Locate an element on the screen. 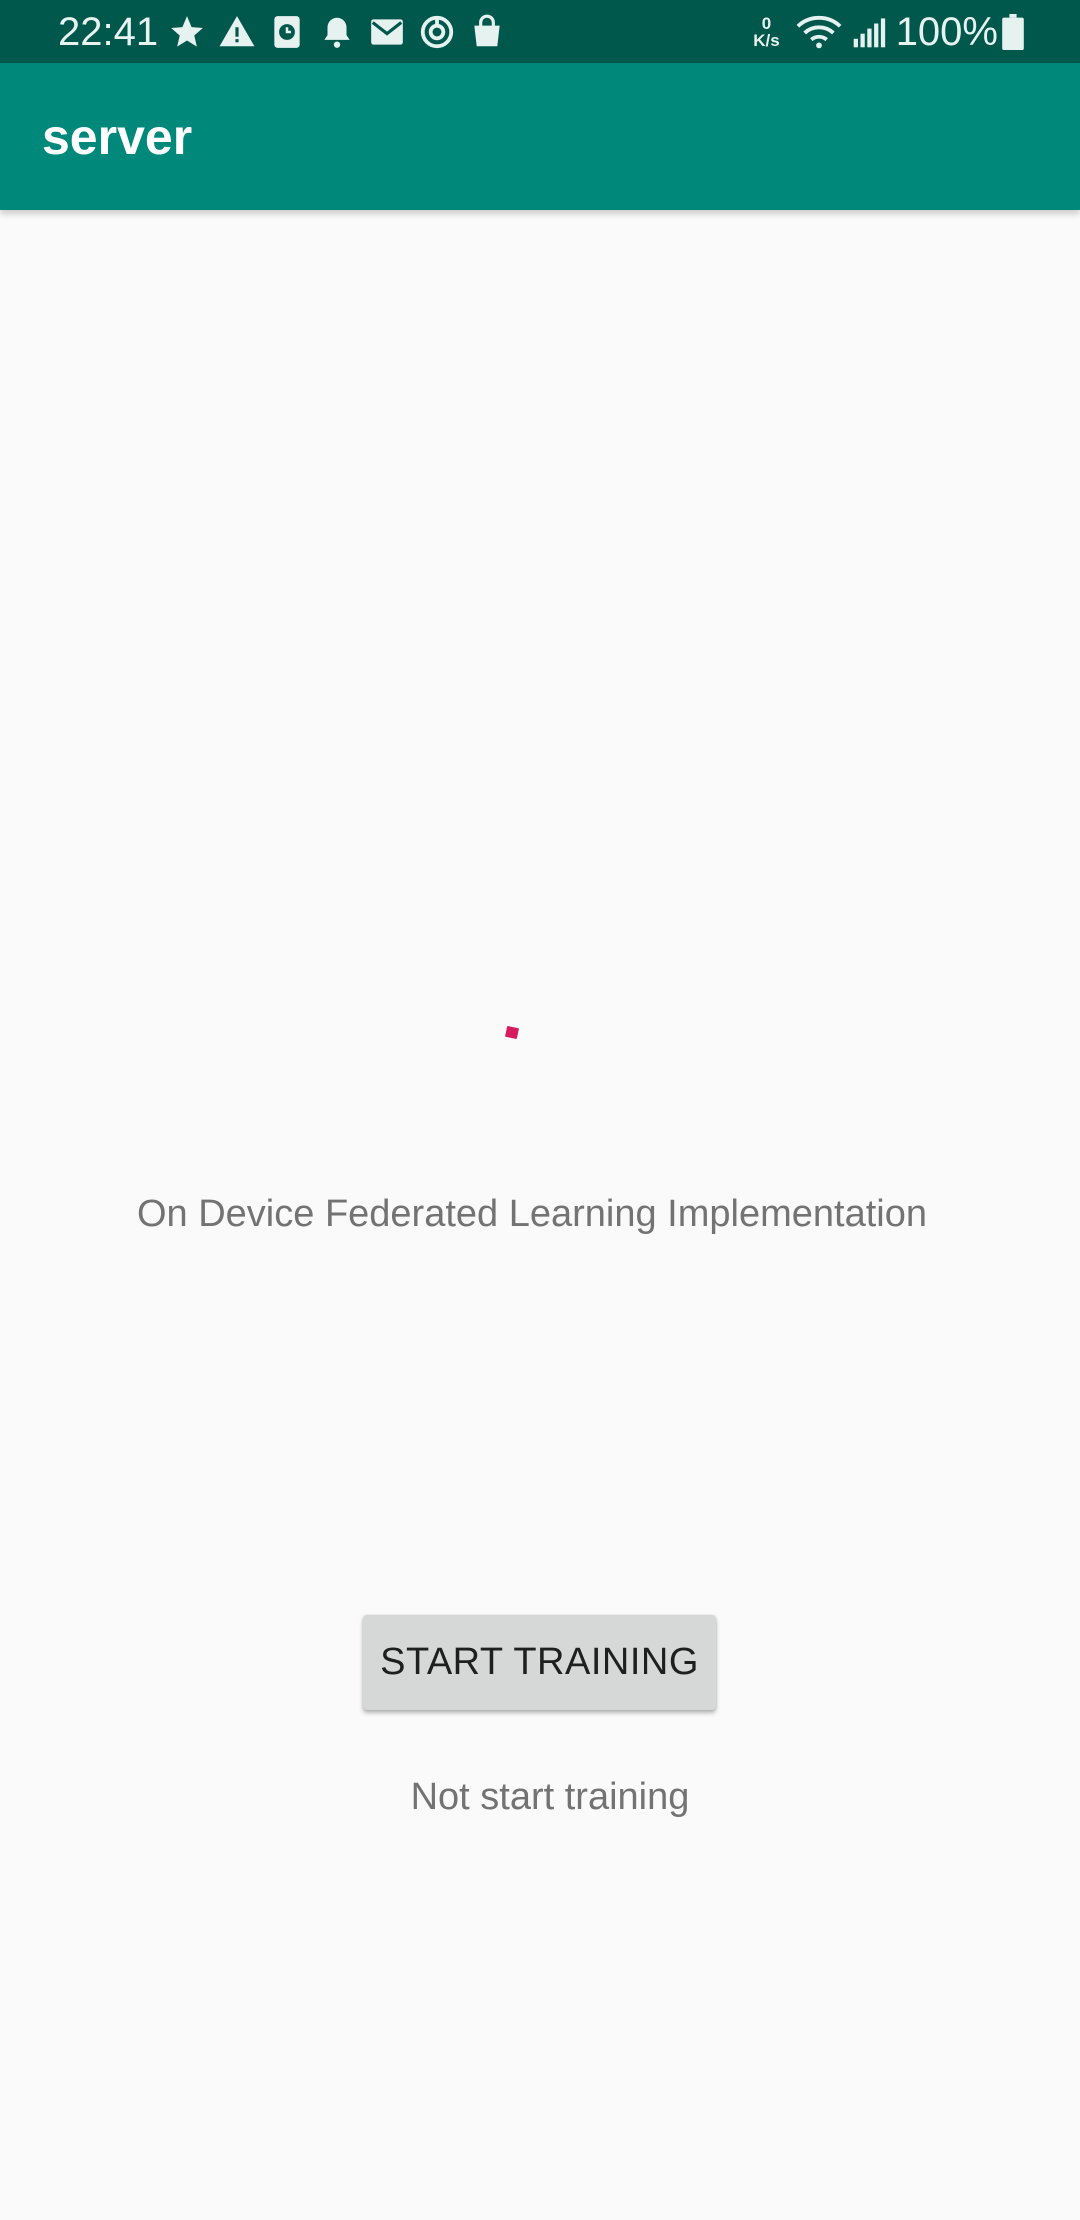 This screenshot has height=2220, width=1080. battery-percentage: 100% is located at coordinates (946, 32).